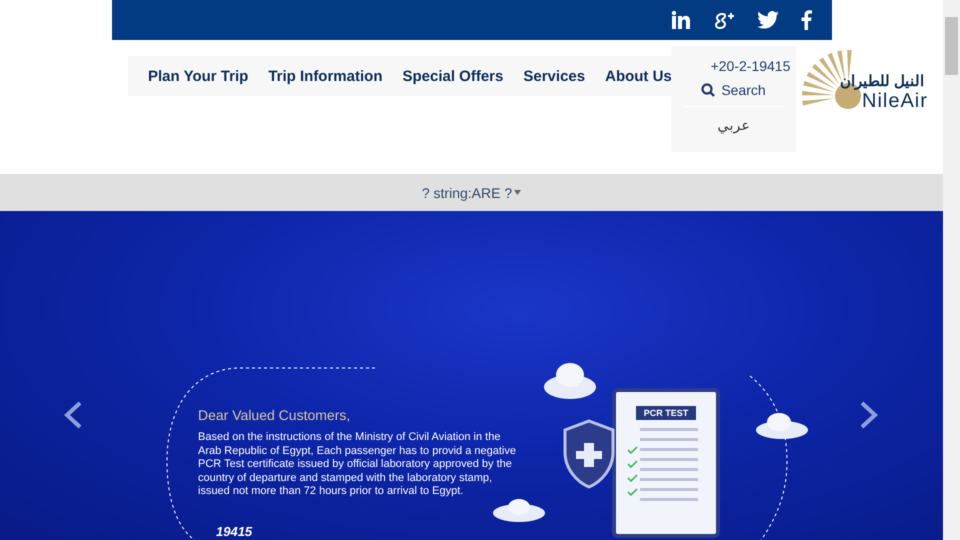 The width and height of the screenshot is (960, 540). Describe the element at coordinates (750, 66) in the screenshot. I see `phone-number: +20-2-19415` at that location.